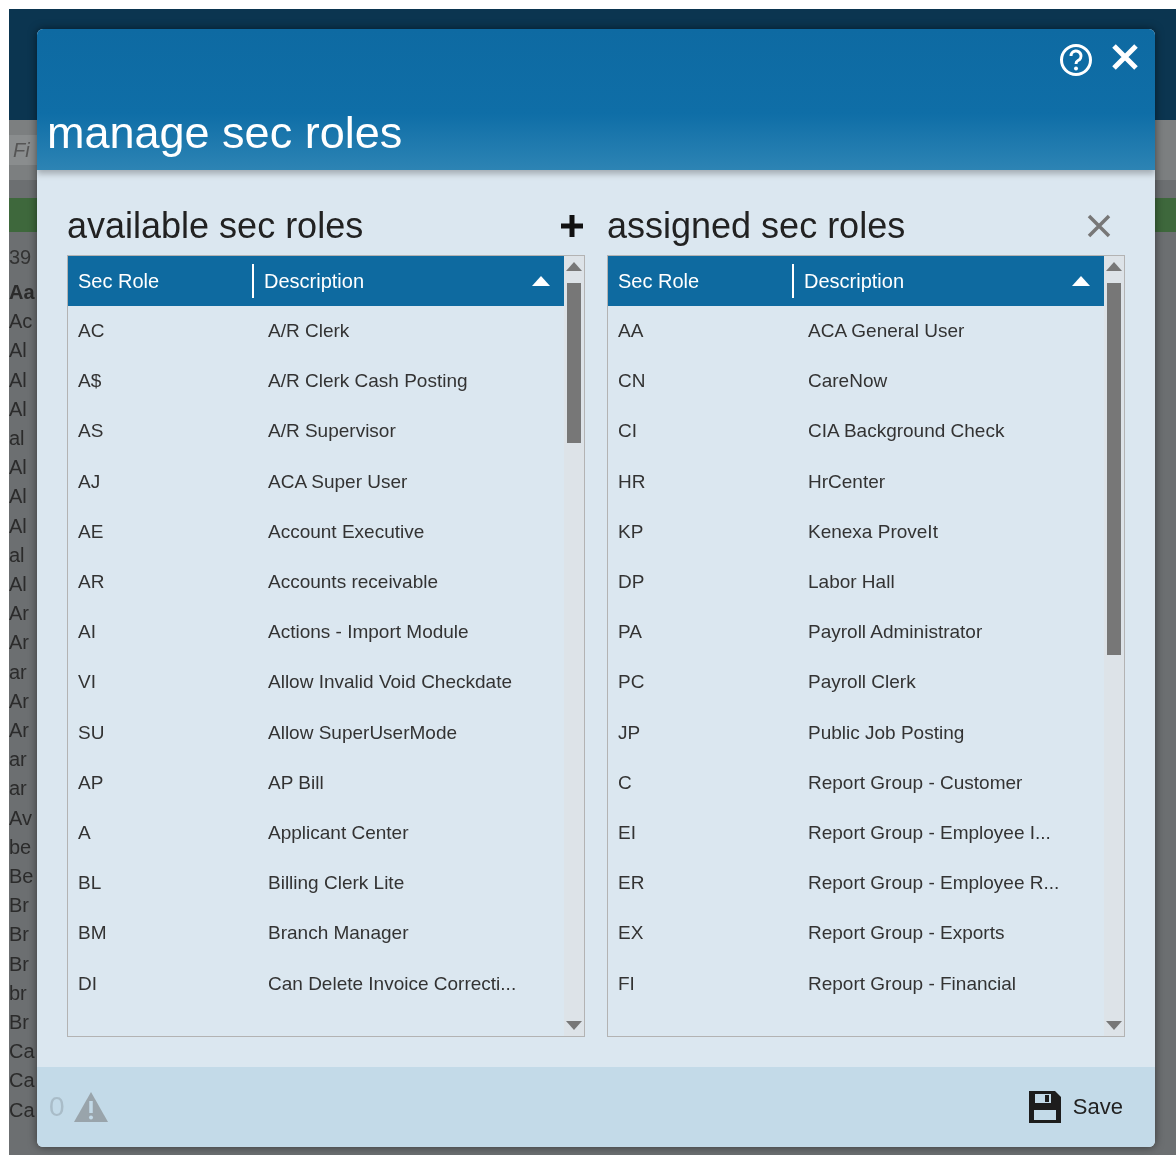  I want to click on table-cell-text: HrCenter, so click(847, 481).